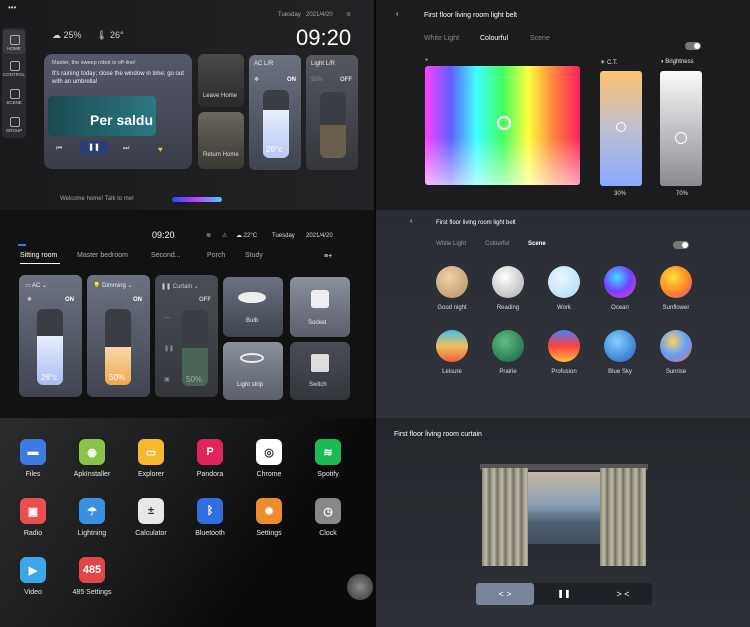 The image size is (750, 627). What do you see at coordinates (508, 282) in the screenshot?
I see `scene-reading-button` at bounding box center [508, 282].